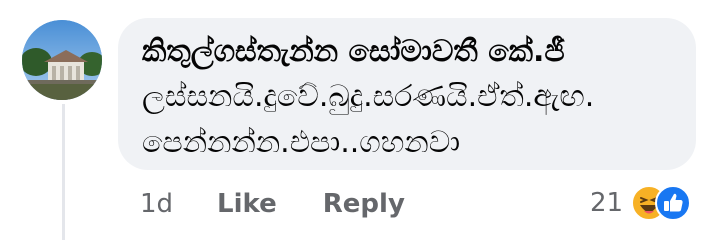 This screenshot has height=240, width=720. I want to click on avatar, so click(62, 60).